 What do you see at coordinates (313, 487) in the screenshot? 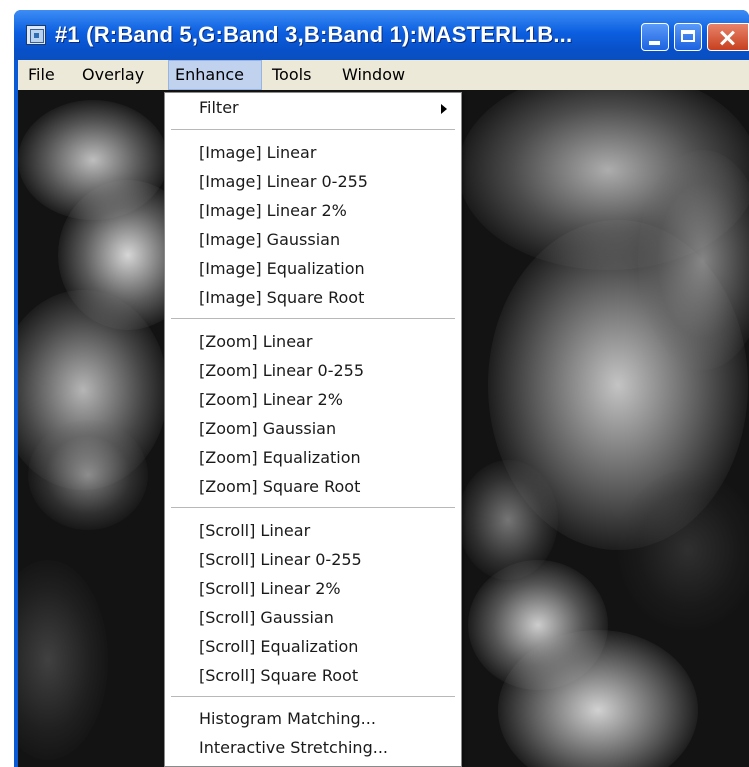
I see `menu-item-zoom-square-root: [Zoom] Square Root` at bounding box center [313, 487].